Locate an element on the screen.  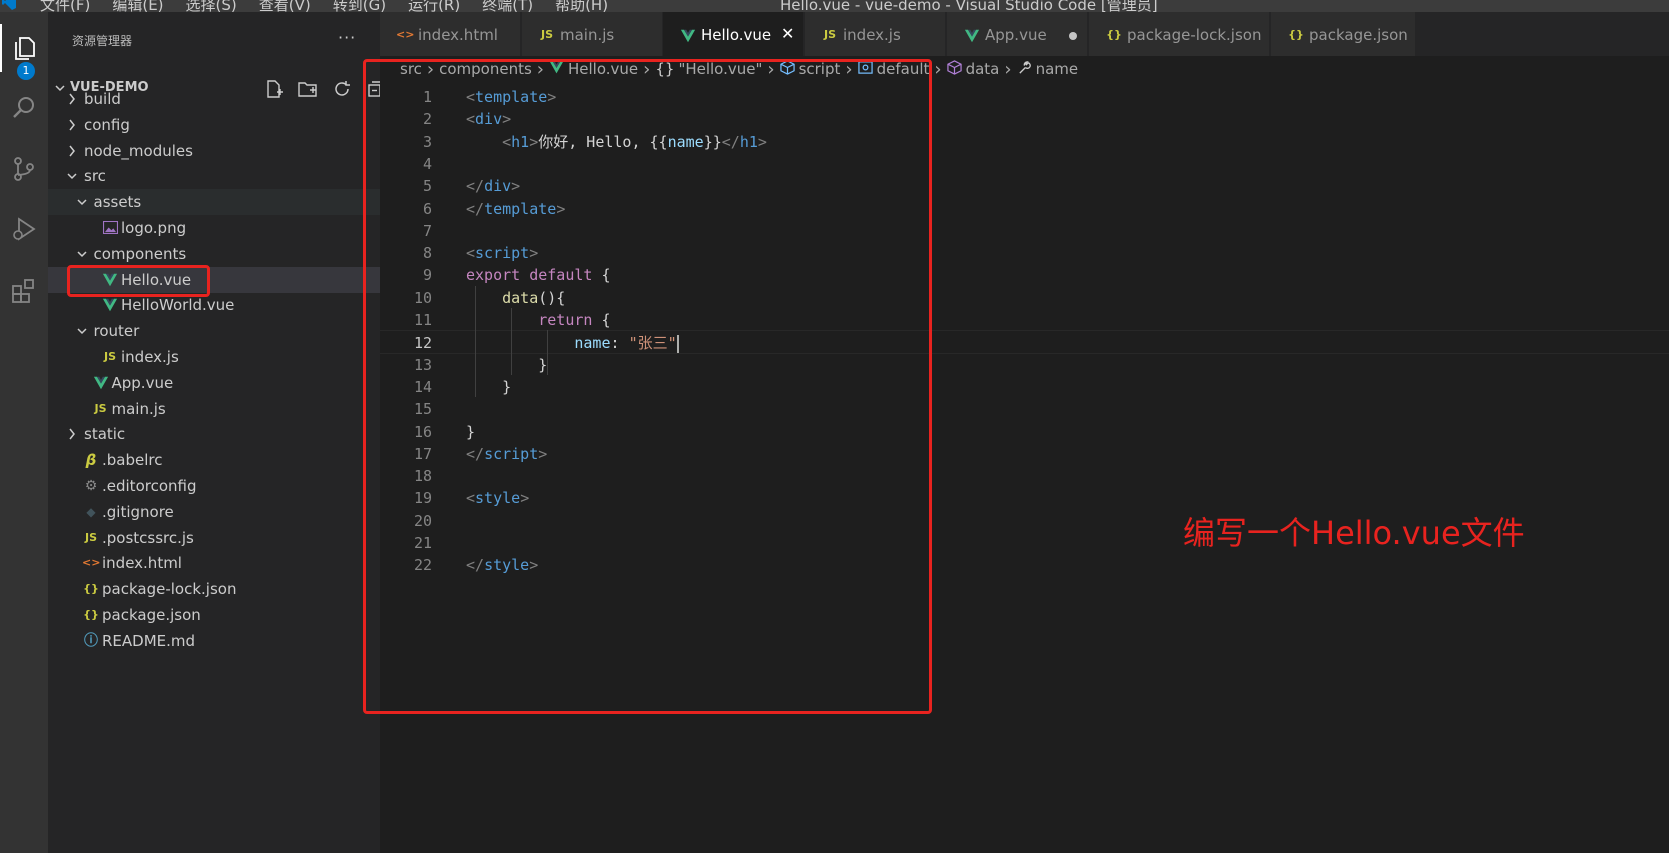
tree-item-assets: assets is located at coordinates (214, 202).